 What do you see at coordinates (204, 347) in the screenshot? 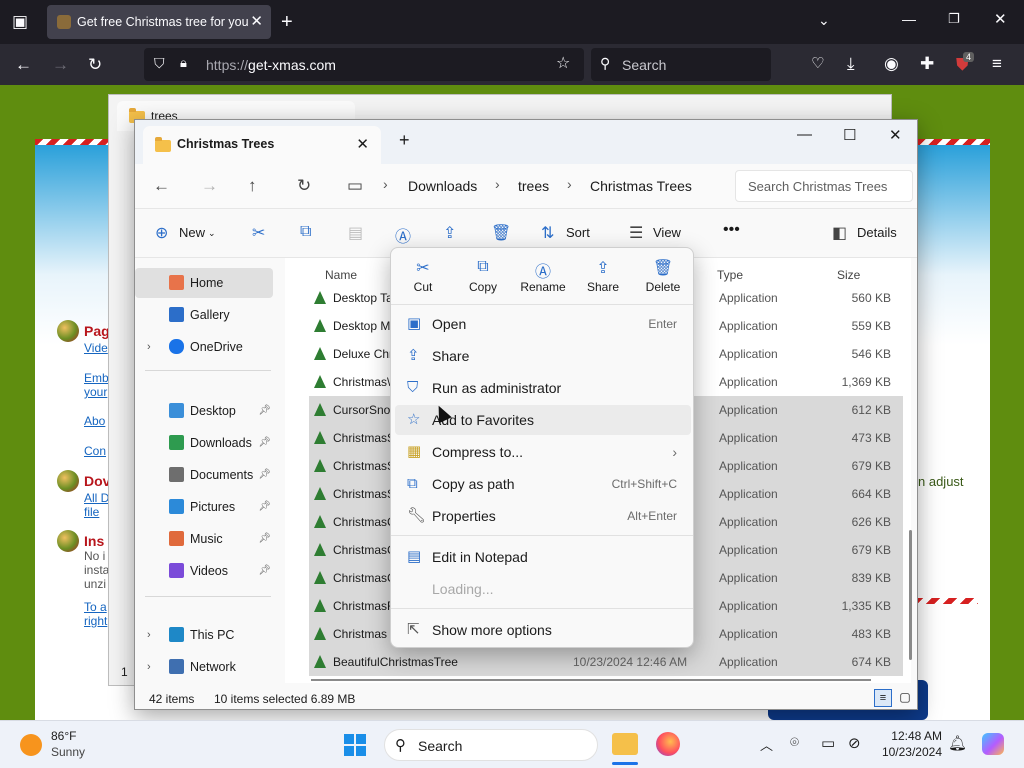
I see `nav-item-onedrive: › OneDrive` at bounding box center [204, 347].